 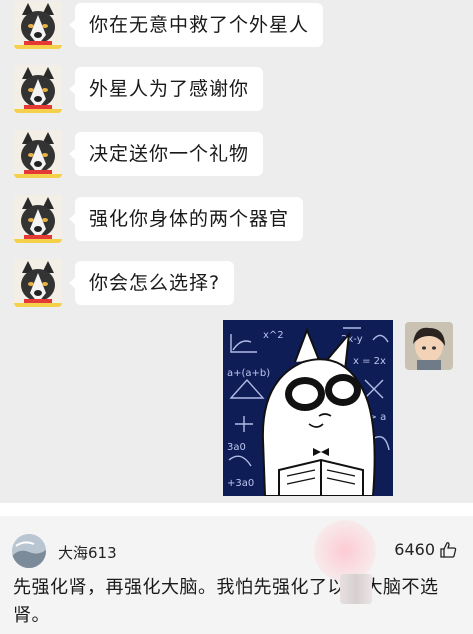 What do you see at coordinates (369, 361) in the screenshot?
I see `svg-text: x = 2x` at bounding box center [369, 361].